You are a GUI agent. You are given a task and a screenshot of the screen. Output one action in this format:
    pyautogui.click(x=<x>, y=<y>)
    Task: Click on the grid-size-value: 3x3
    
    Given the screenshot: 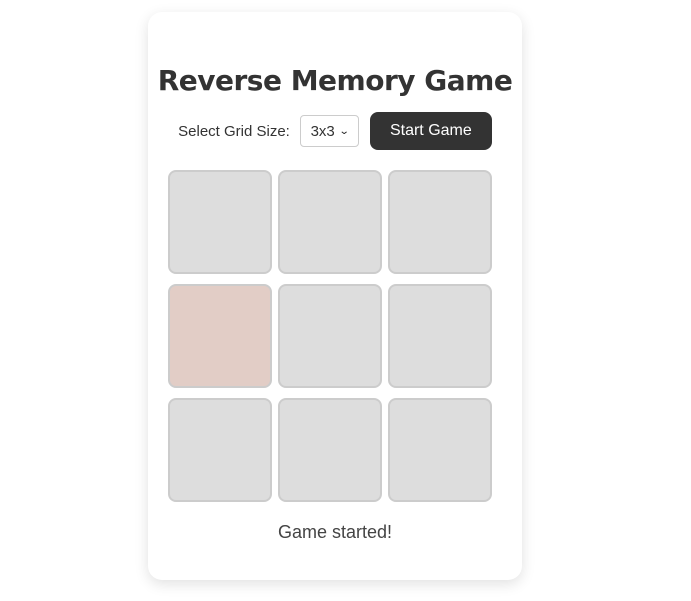 What is the action you would take?
    pyautogui.click(x=322, y=131)
    